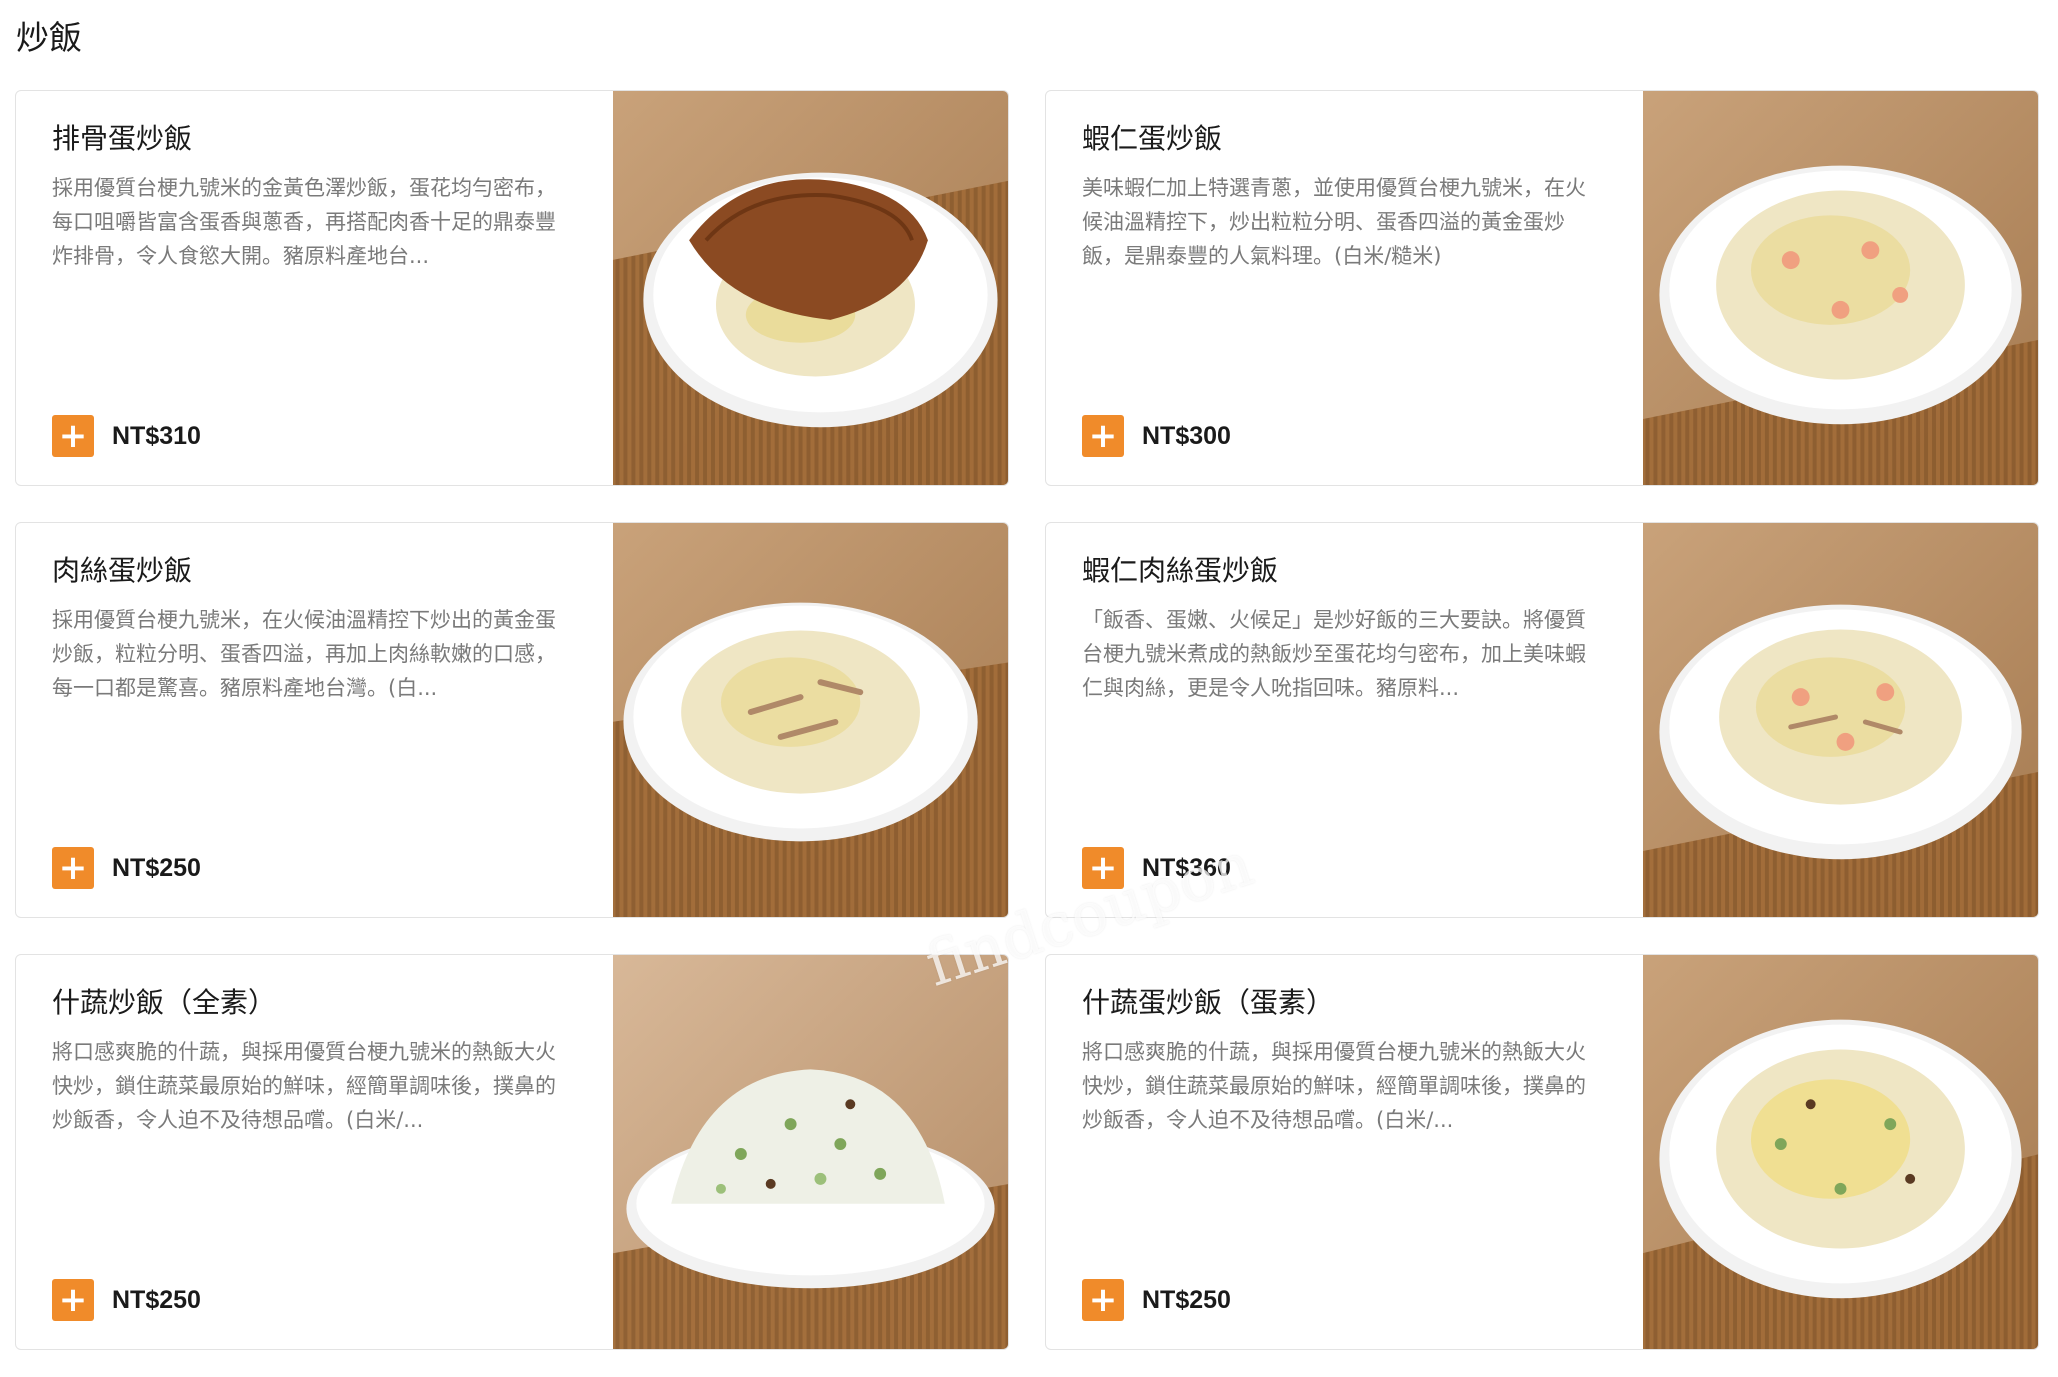  What do you see at coordinates (1180, 570) in the screenshot?
I see `menu-item-name: 蝦仁肉絲蛋炒飯` at bounding box center [1180, 570].